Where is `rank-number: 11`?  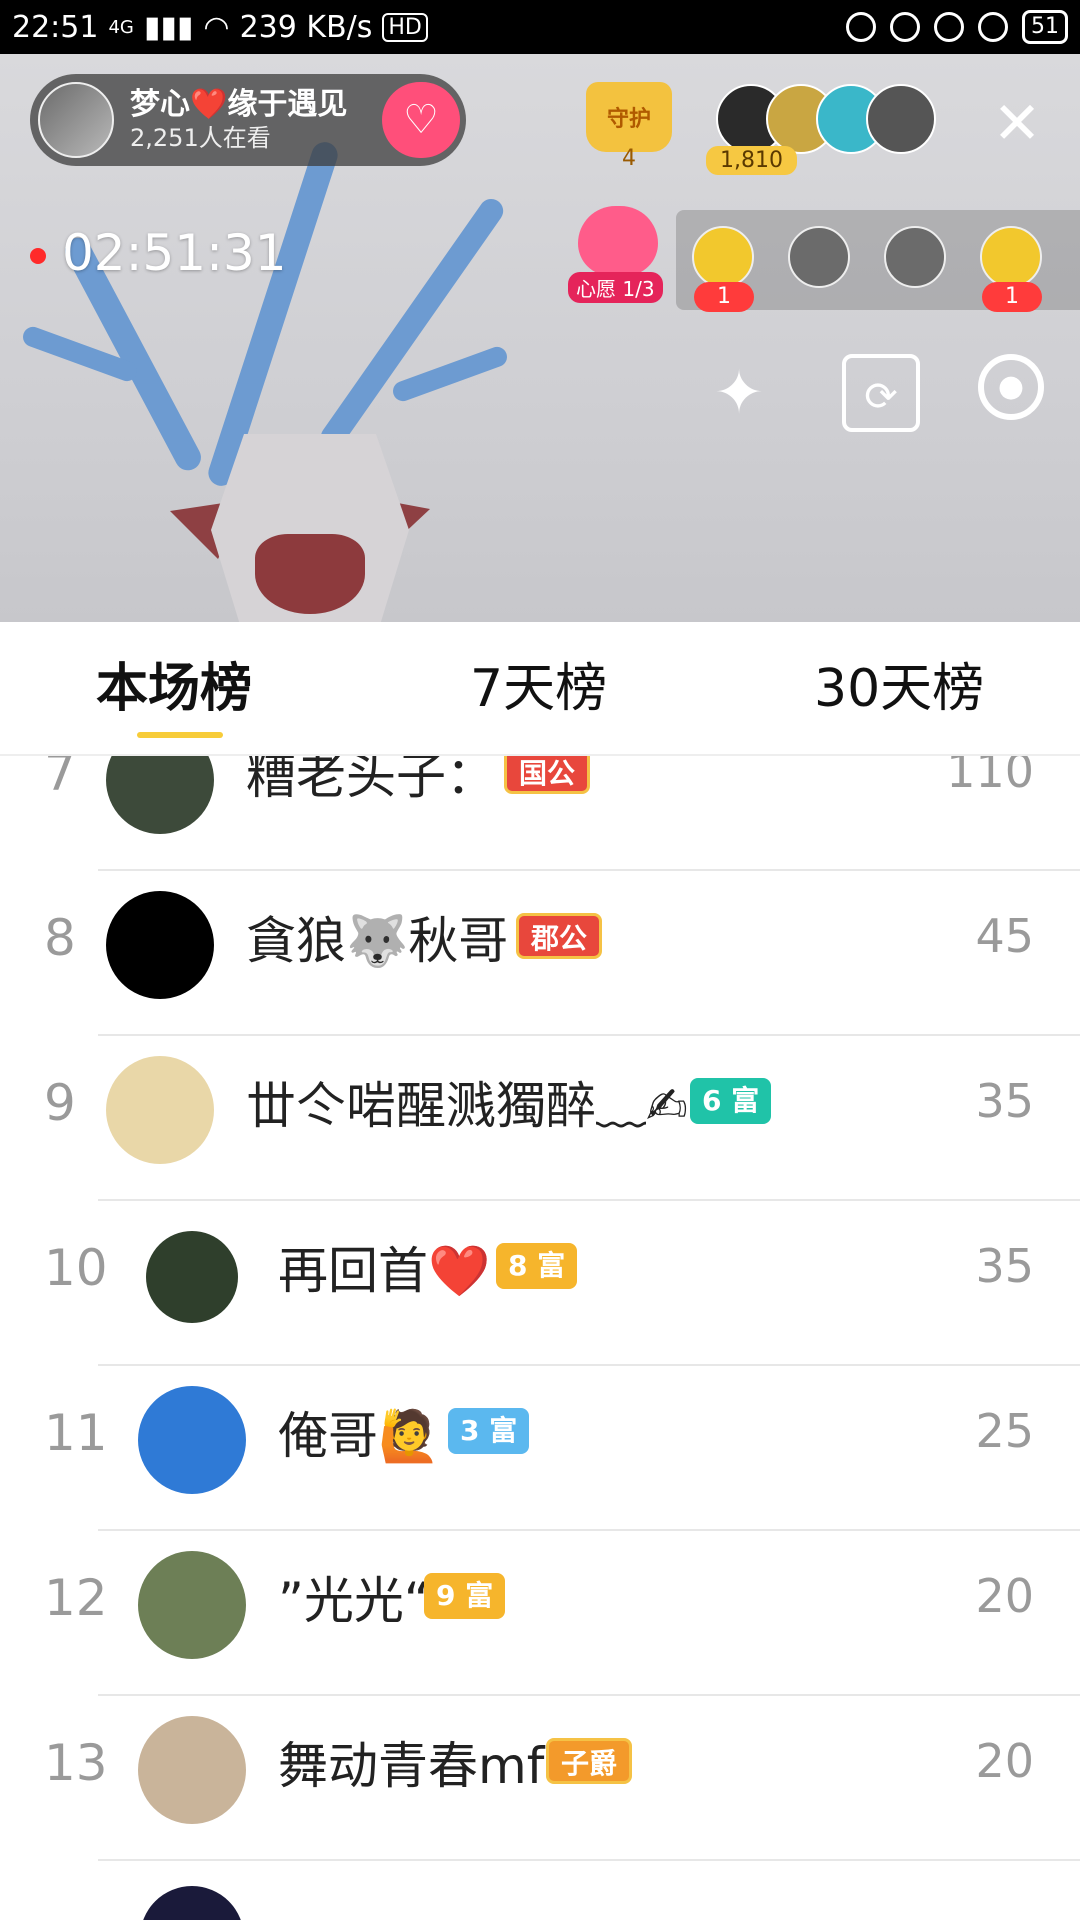
rank-number: 11 is located at coordinates (76, 1433).